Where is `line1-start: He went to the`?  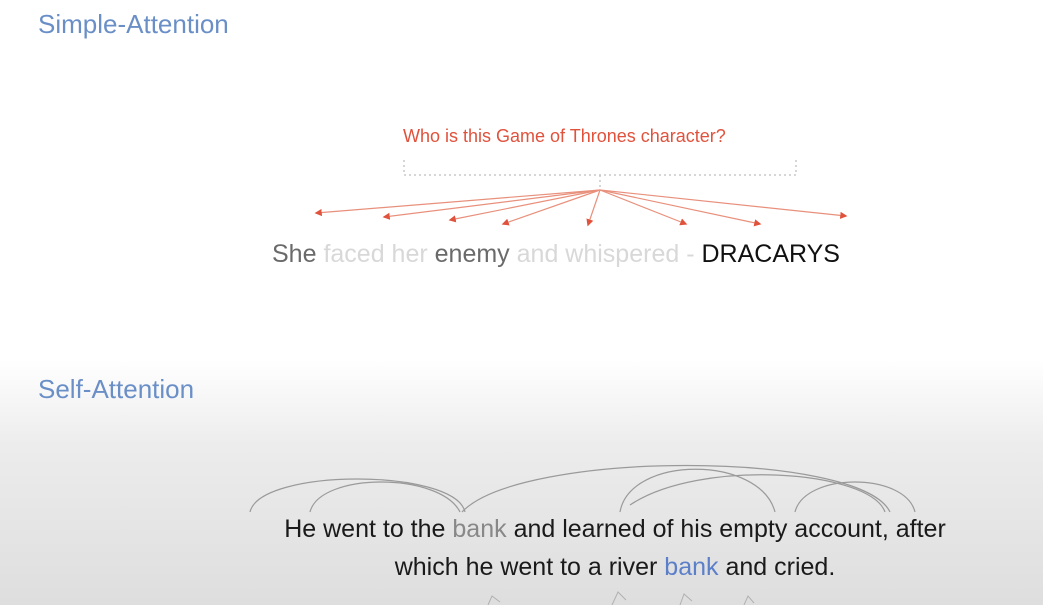
line1-start: He went to the is located at coordinates (365, 529).